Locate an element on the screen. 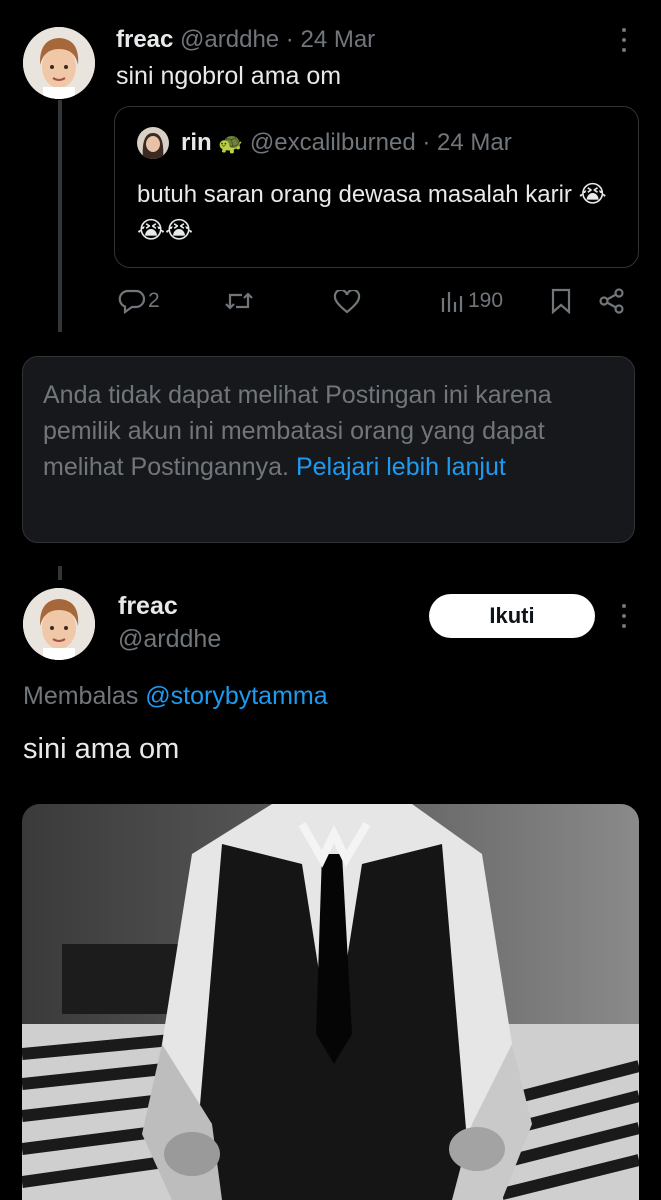 The height and width of the screenshot is (1200, 661). bookmark-icon is located at coordinates (561, 301).